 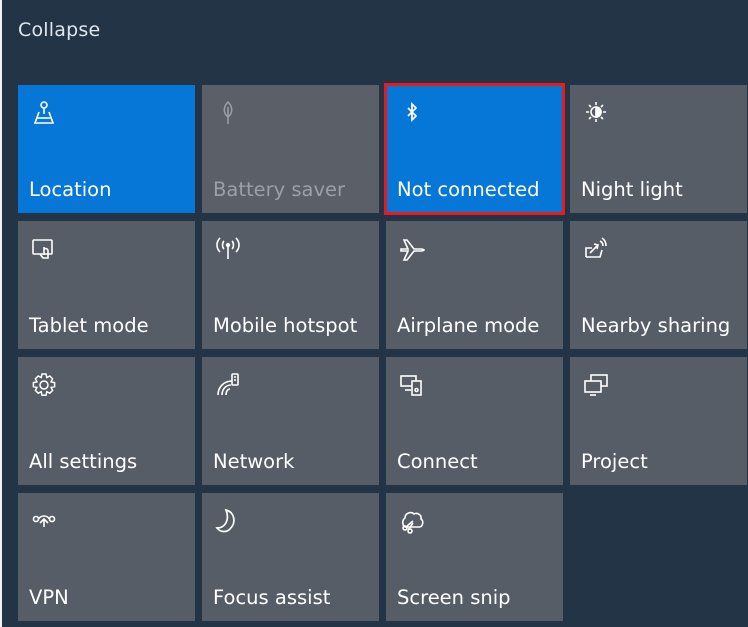 I want to click on tile-night-light: Night light, so click(x=658, y=149).